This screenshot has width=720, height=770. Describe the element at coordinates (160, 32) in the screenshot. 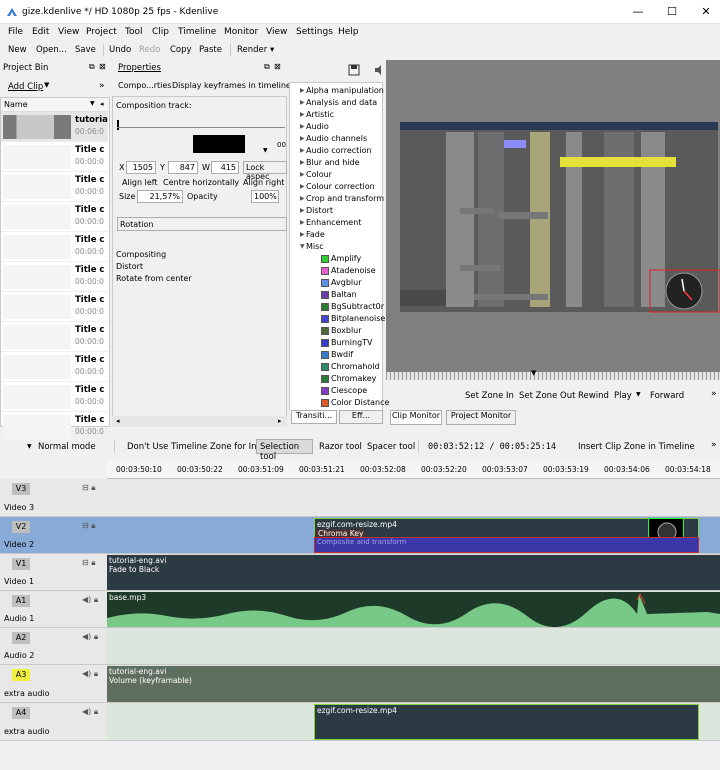

I see `menu-clip: Clip` at that location.